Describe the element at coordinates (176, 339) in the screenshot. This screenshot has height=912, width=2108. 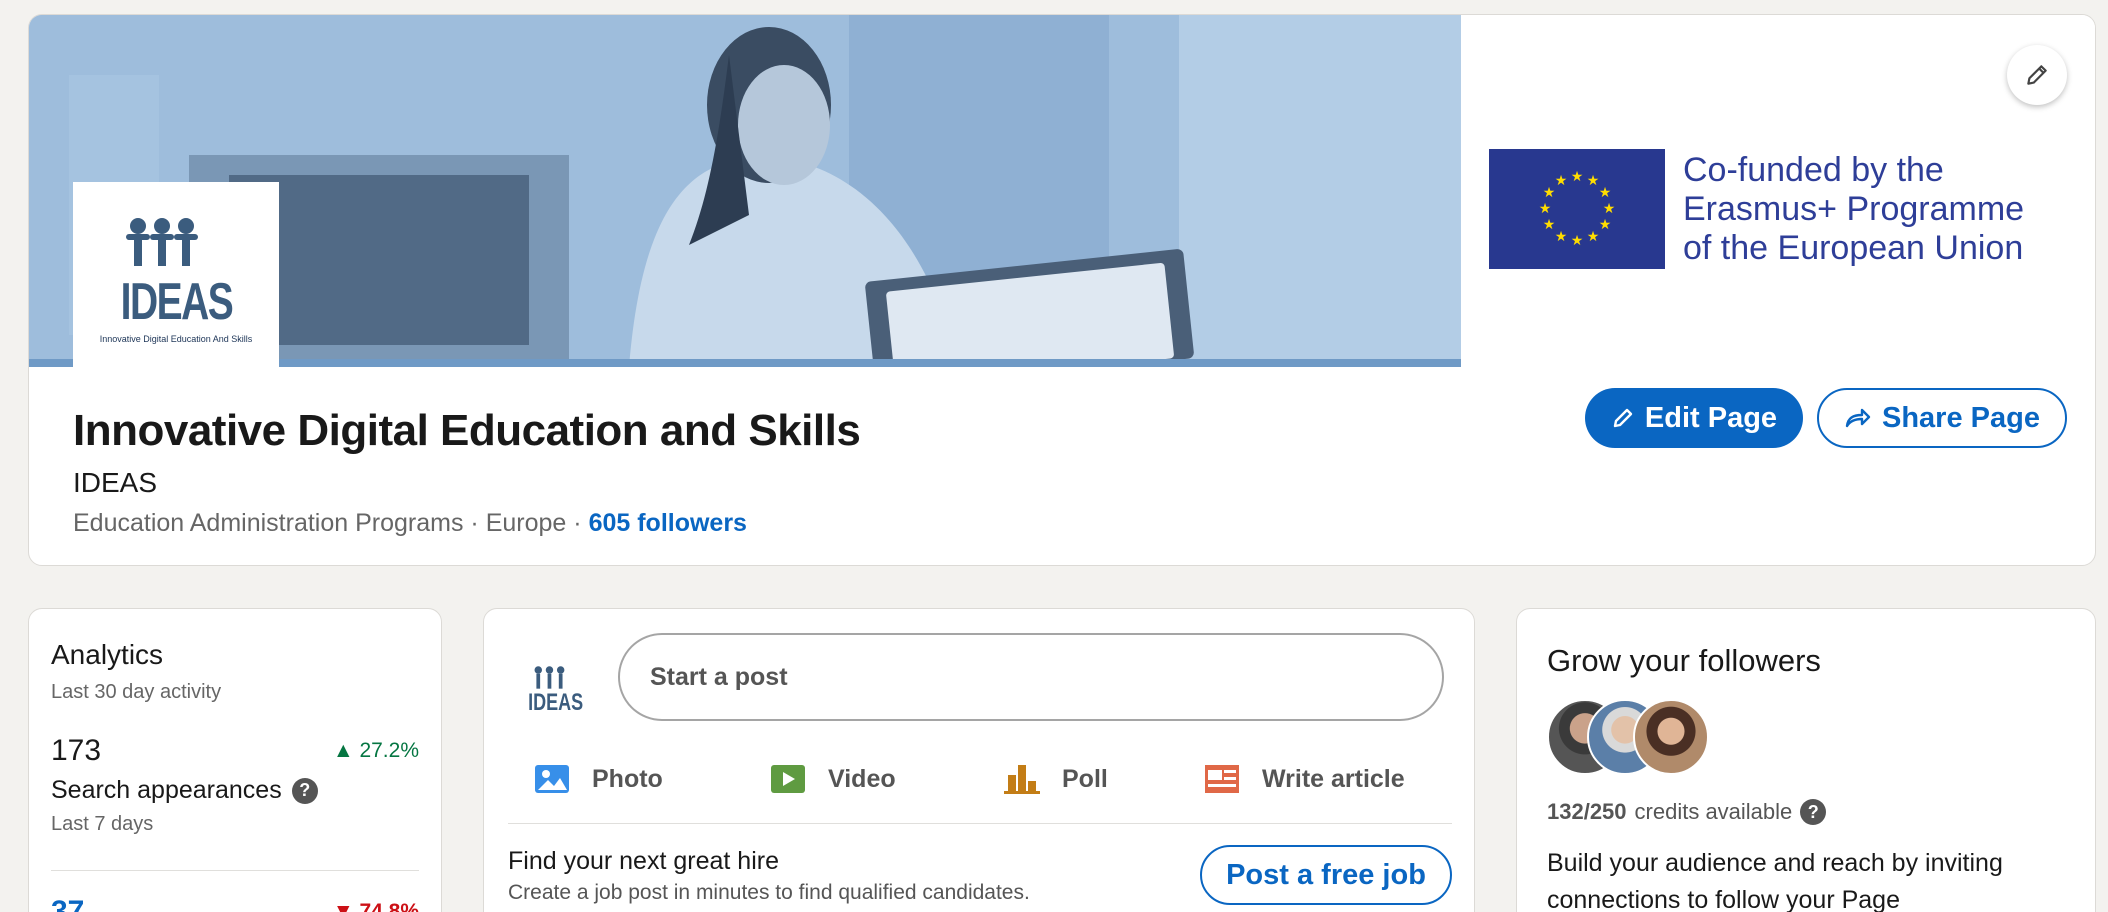
I see `logo-tagline: Innovative Digital Education And Skills` at that location.